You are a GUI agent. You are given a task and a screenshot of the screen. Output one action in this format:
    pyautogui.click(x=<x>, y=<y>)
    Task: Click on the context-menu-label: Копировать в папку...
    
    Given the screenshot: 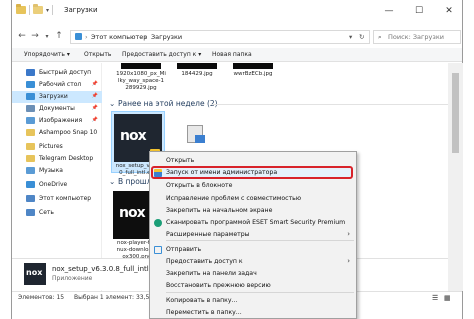 What is the action you would take?
    pyautogui.click(x=202, y=300)
    